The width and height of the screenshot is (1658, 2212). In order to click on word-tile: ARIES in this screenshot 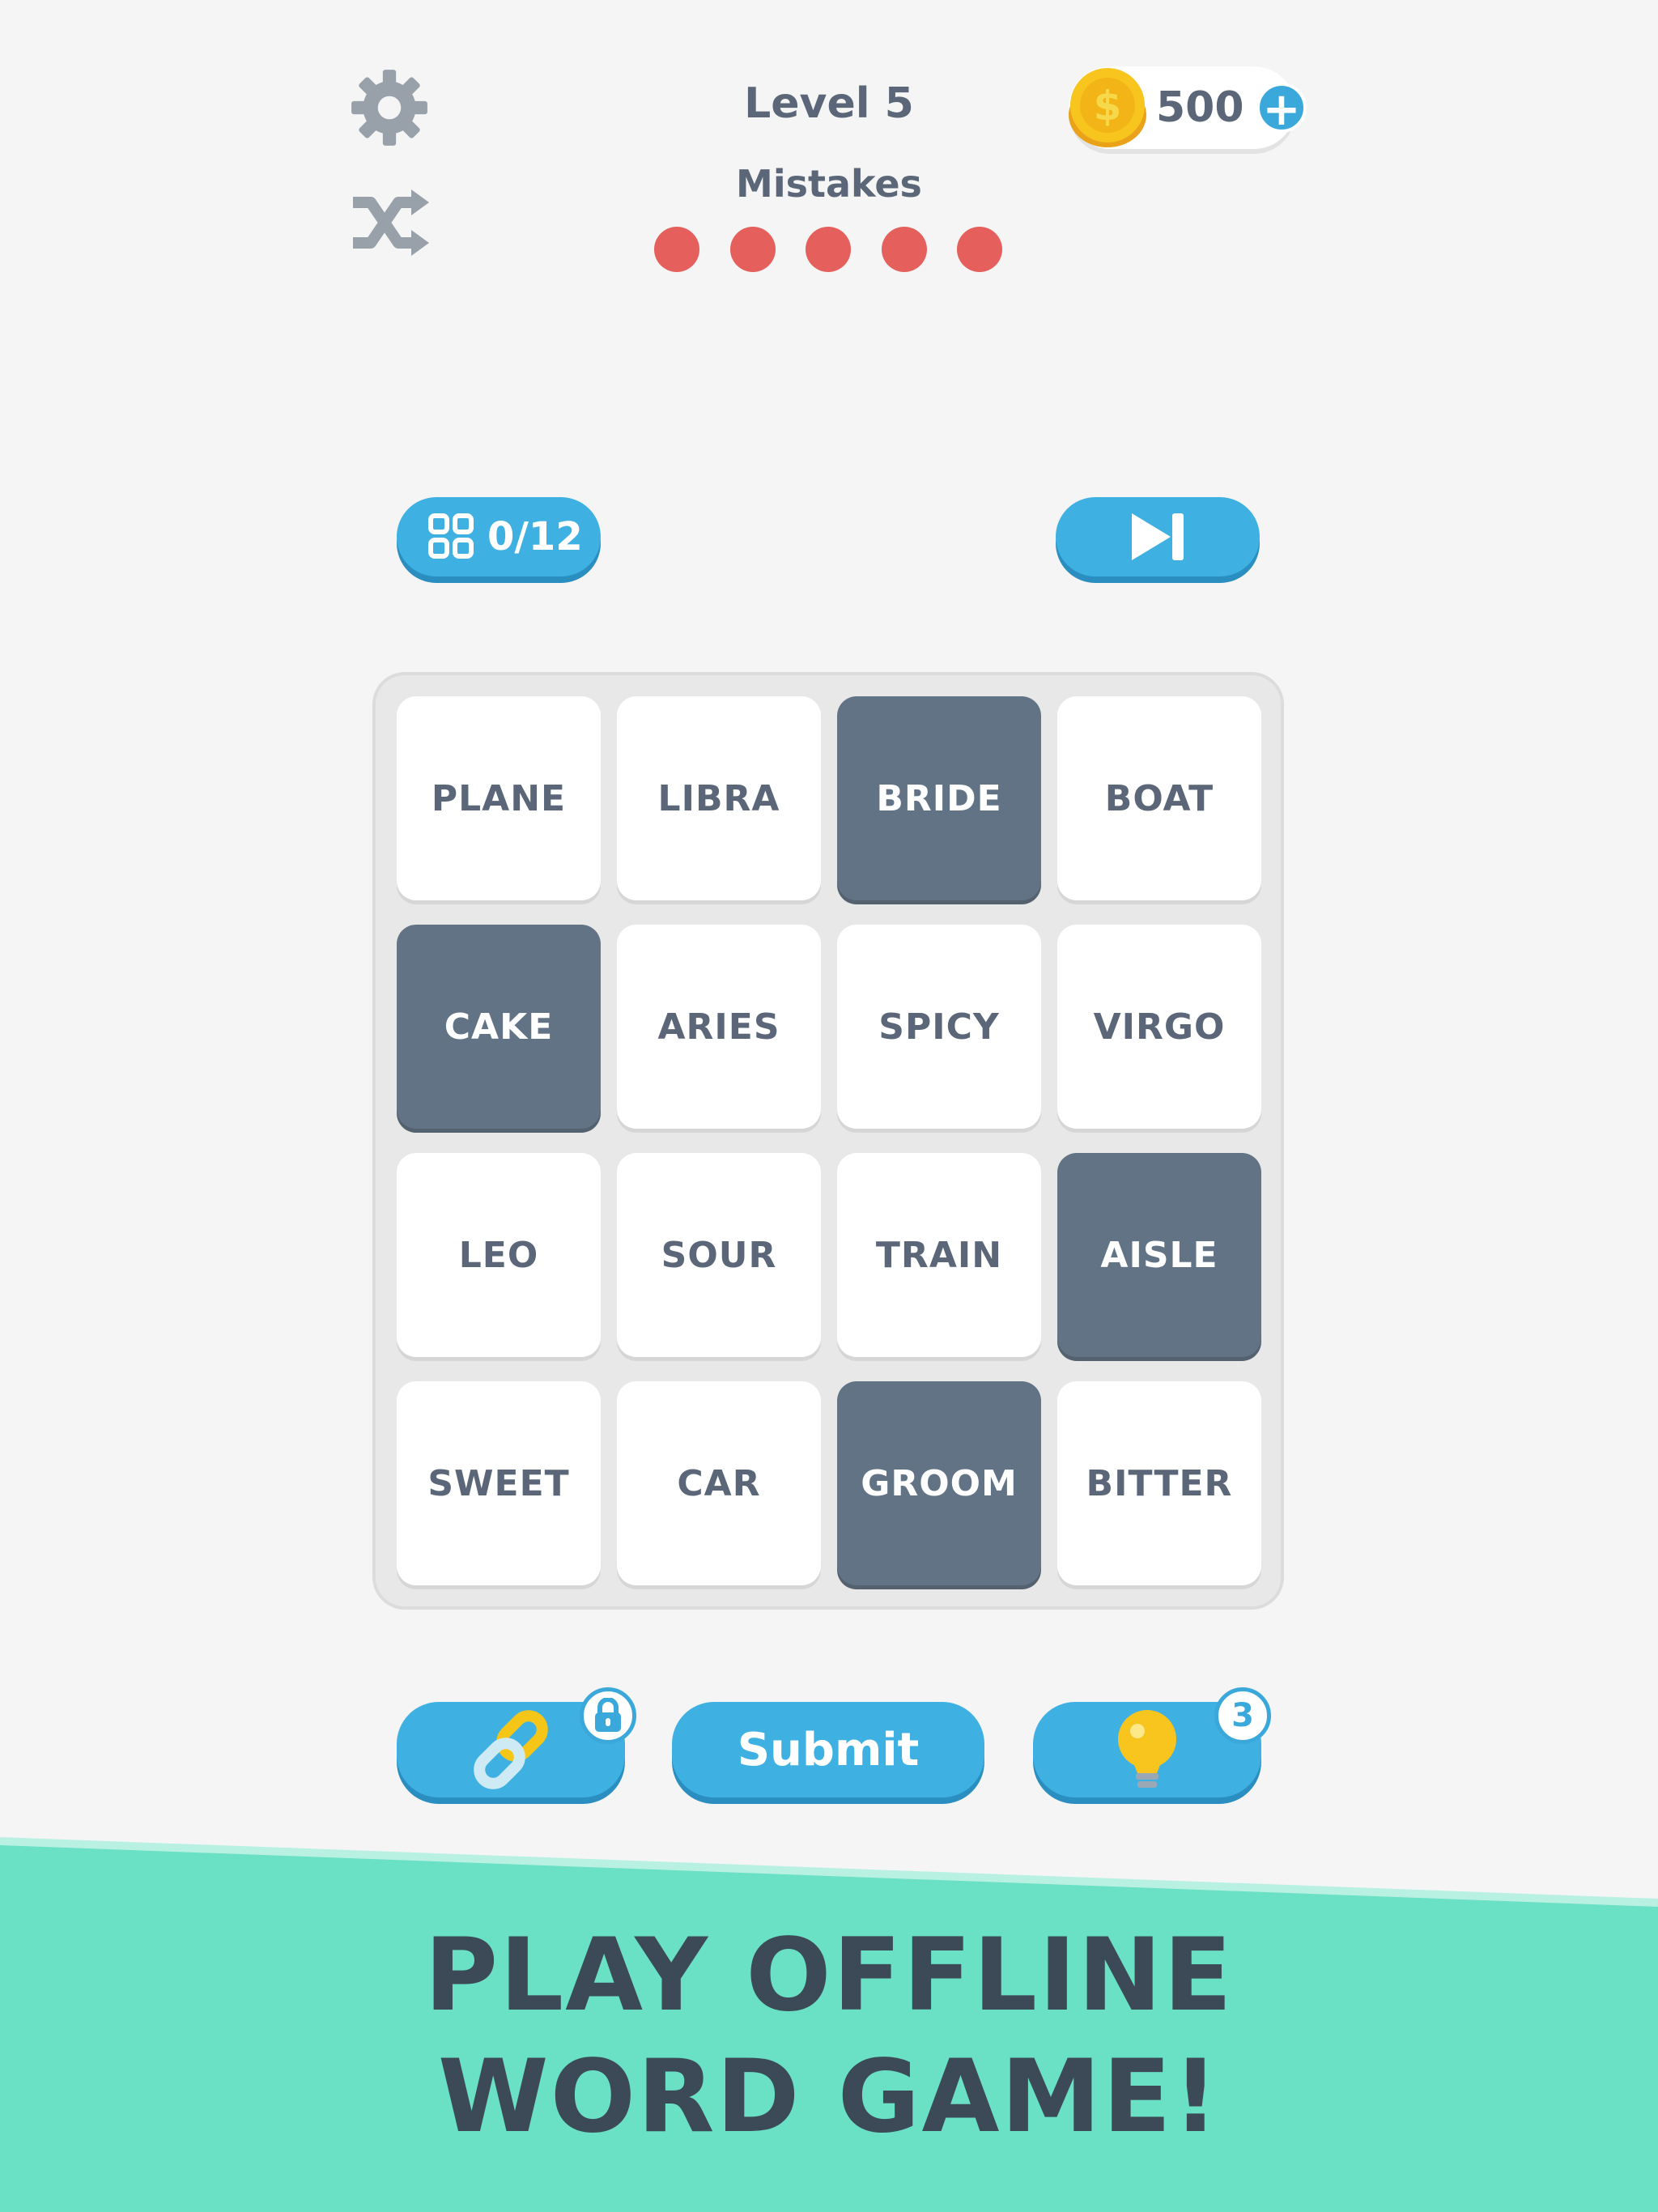, I will do `click(719, 1027)`.